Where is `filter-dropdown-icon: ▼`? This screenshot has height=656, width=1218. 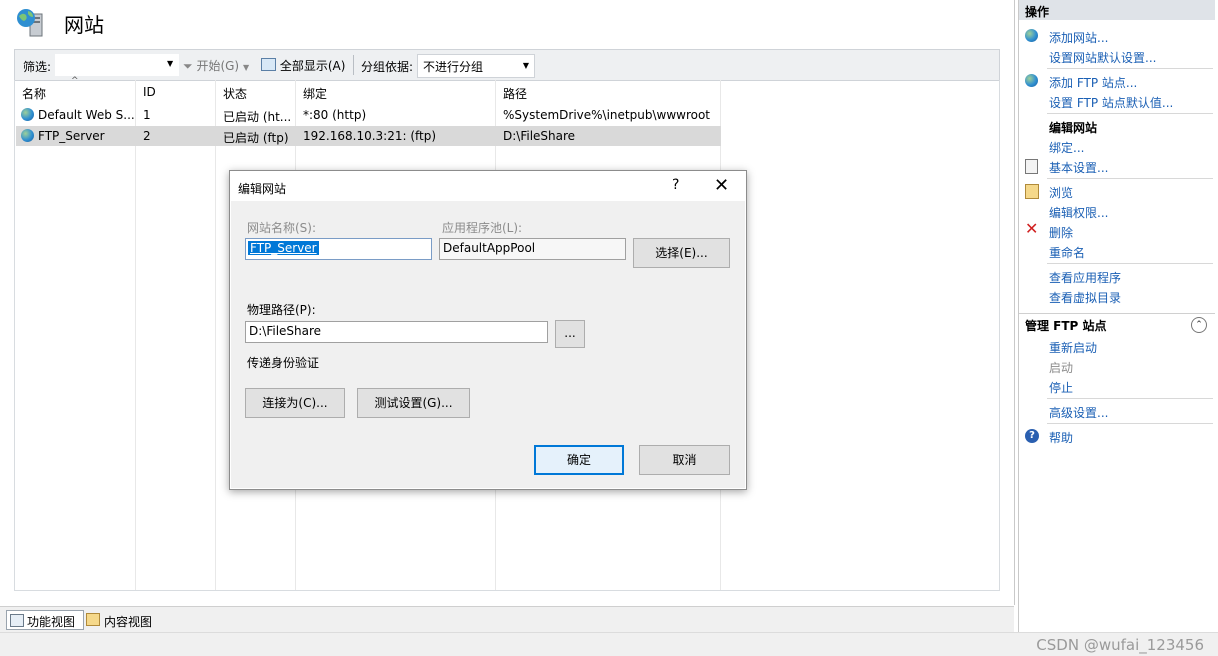
filter-dropdown-icon: ▼ is located at coordinates (170, 63).